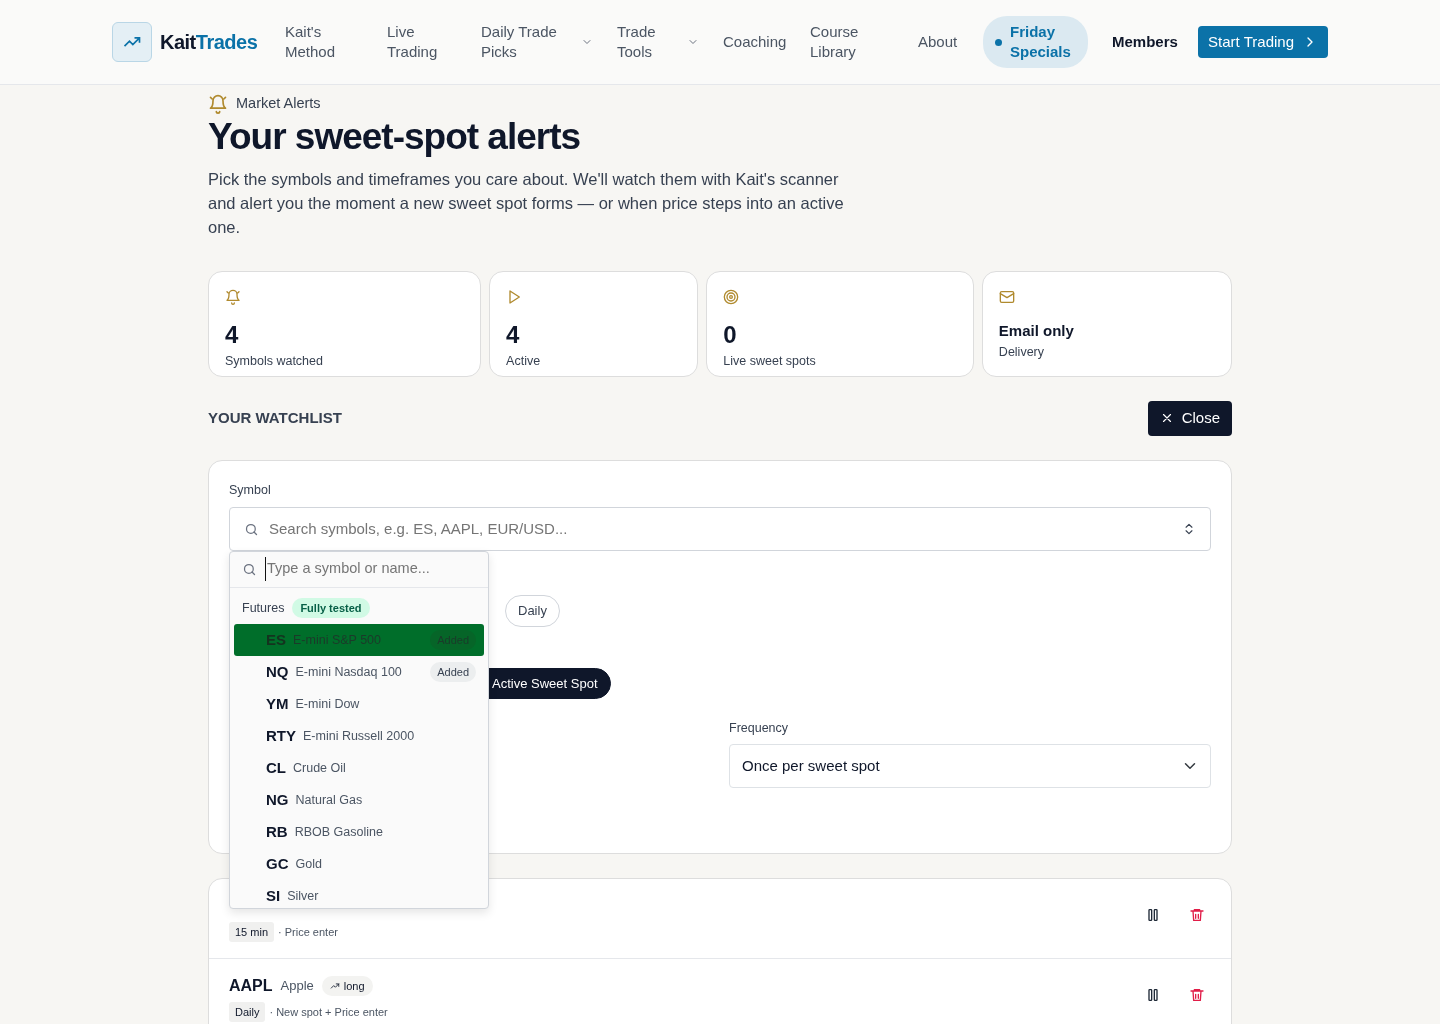 This screenshot has height=1024, width=1440. I want to click on field-label: Frequency, so click(759, 729).